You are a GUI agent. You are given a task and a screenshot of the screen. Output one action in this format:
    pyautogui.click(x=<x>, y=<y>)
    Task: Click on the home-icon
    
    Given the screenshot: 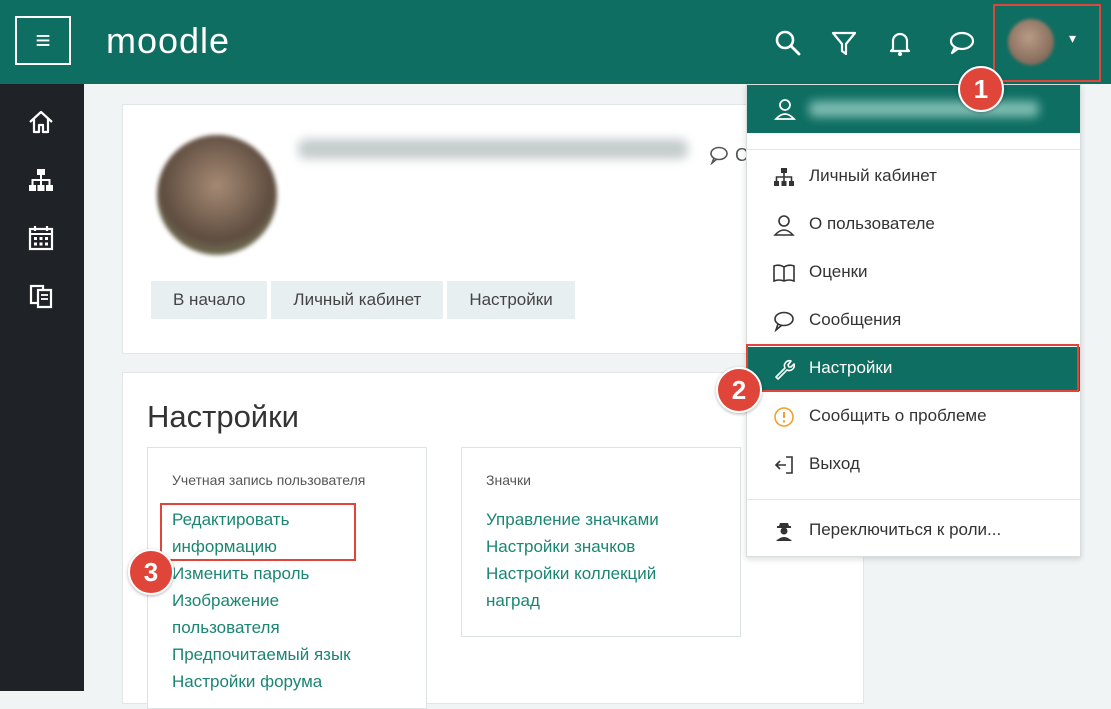 What is the action you would take?
    pyautogui.click(x=41, y=122)
    